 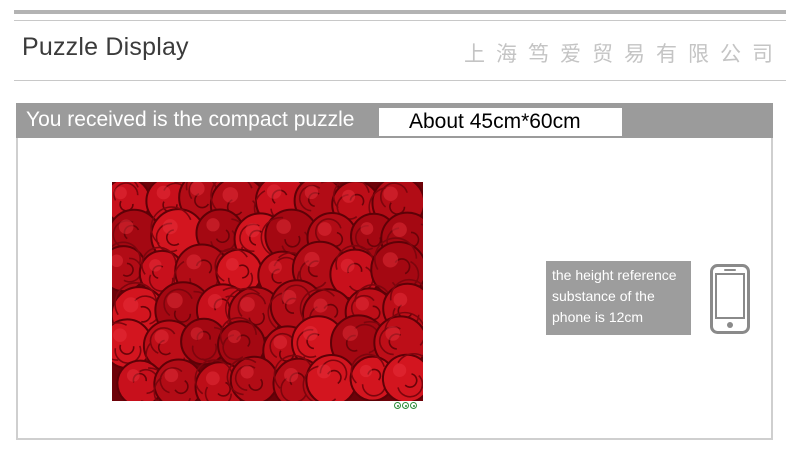 I want to click on size-label: About 45cm*60cm, so click(x=500, y=122).